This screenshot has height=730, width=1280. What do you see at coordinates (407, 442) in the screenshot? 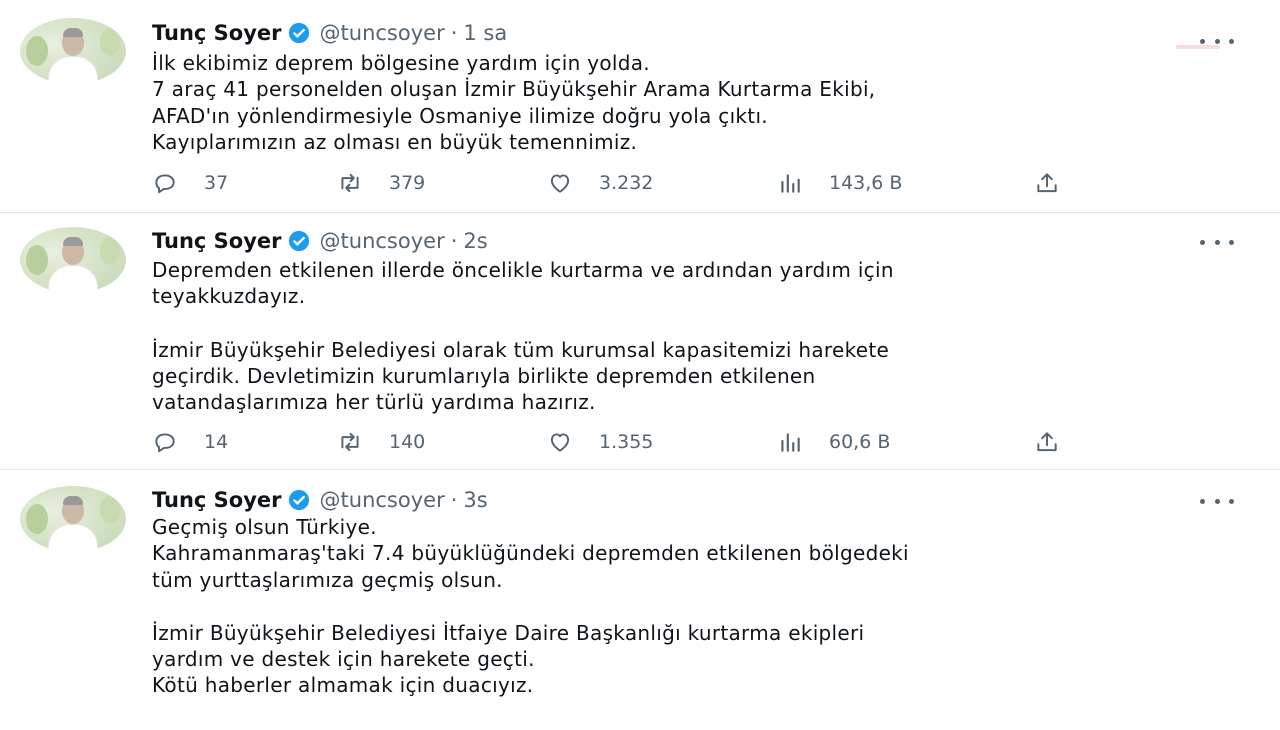
I see `retweet-count: 140` at bounding box center [407, 442].